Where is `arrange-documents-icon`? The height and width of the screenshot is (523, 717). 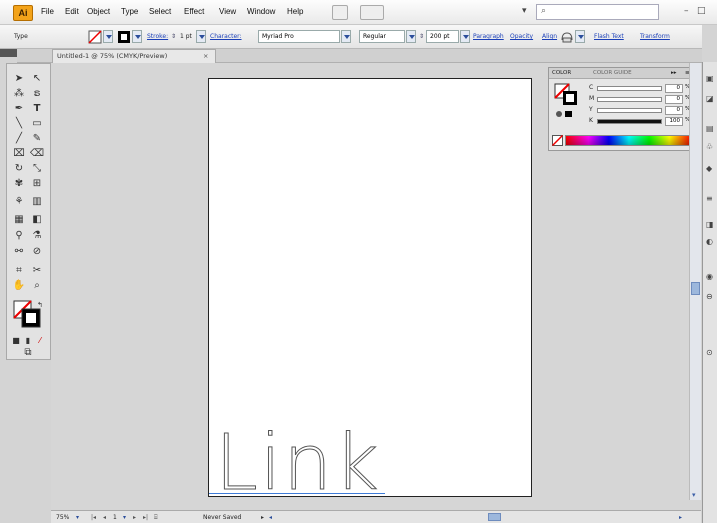
arrange-documents-icon is located at coordinates (372, 12).